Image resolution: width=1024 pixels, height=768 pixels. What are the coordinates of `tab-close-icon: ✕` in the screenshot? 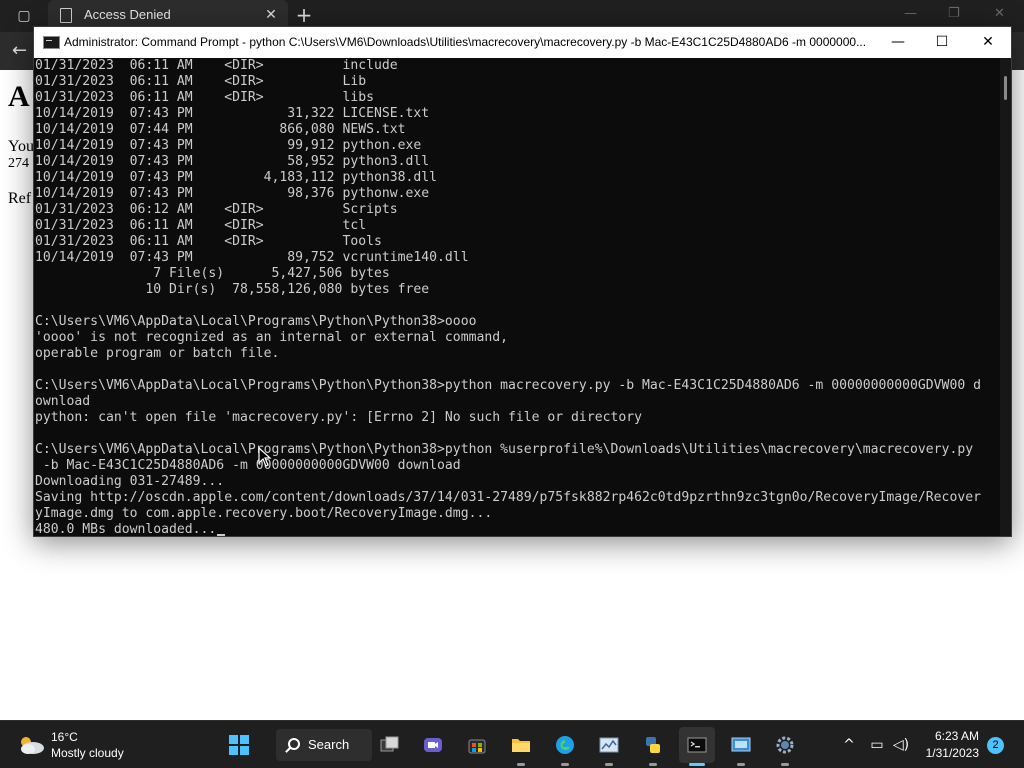 It's located at (271, 15).